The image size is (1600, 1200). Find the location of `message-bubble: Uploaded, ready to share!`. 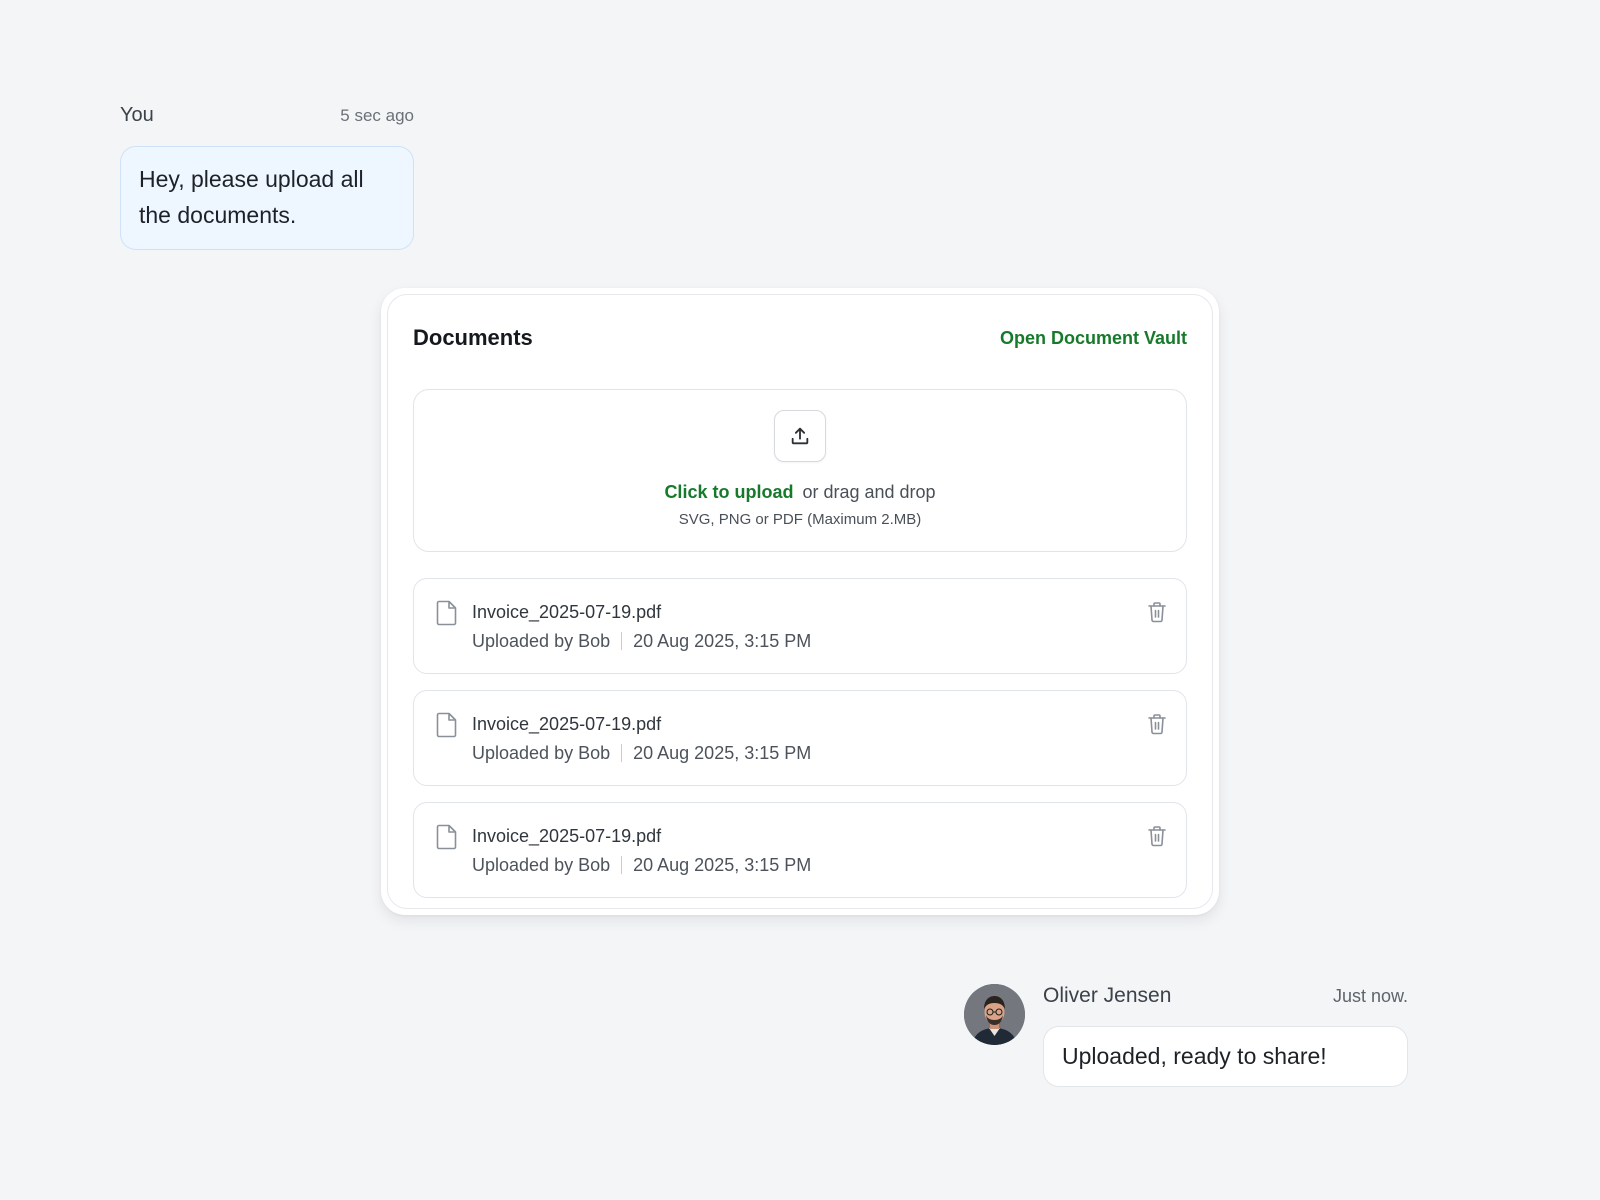

message-bubble: Uploaded, ready to share! is located at coordinates (1225, 1056).